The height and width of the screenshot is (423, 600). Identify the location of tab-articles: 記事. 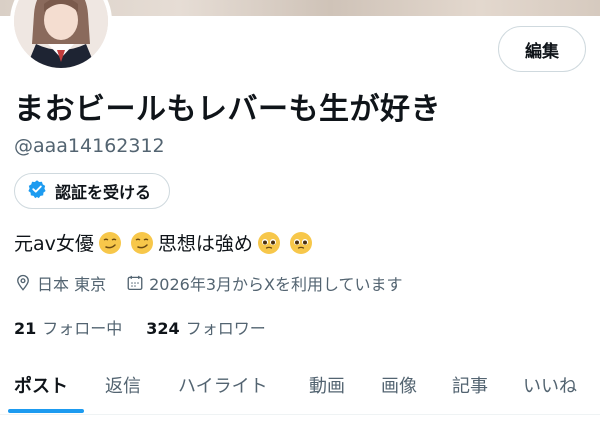
(470, 385).